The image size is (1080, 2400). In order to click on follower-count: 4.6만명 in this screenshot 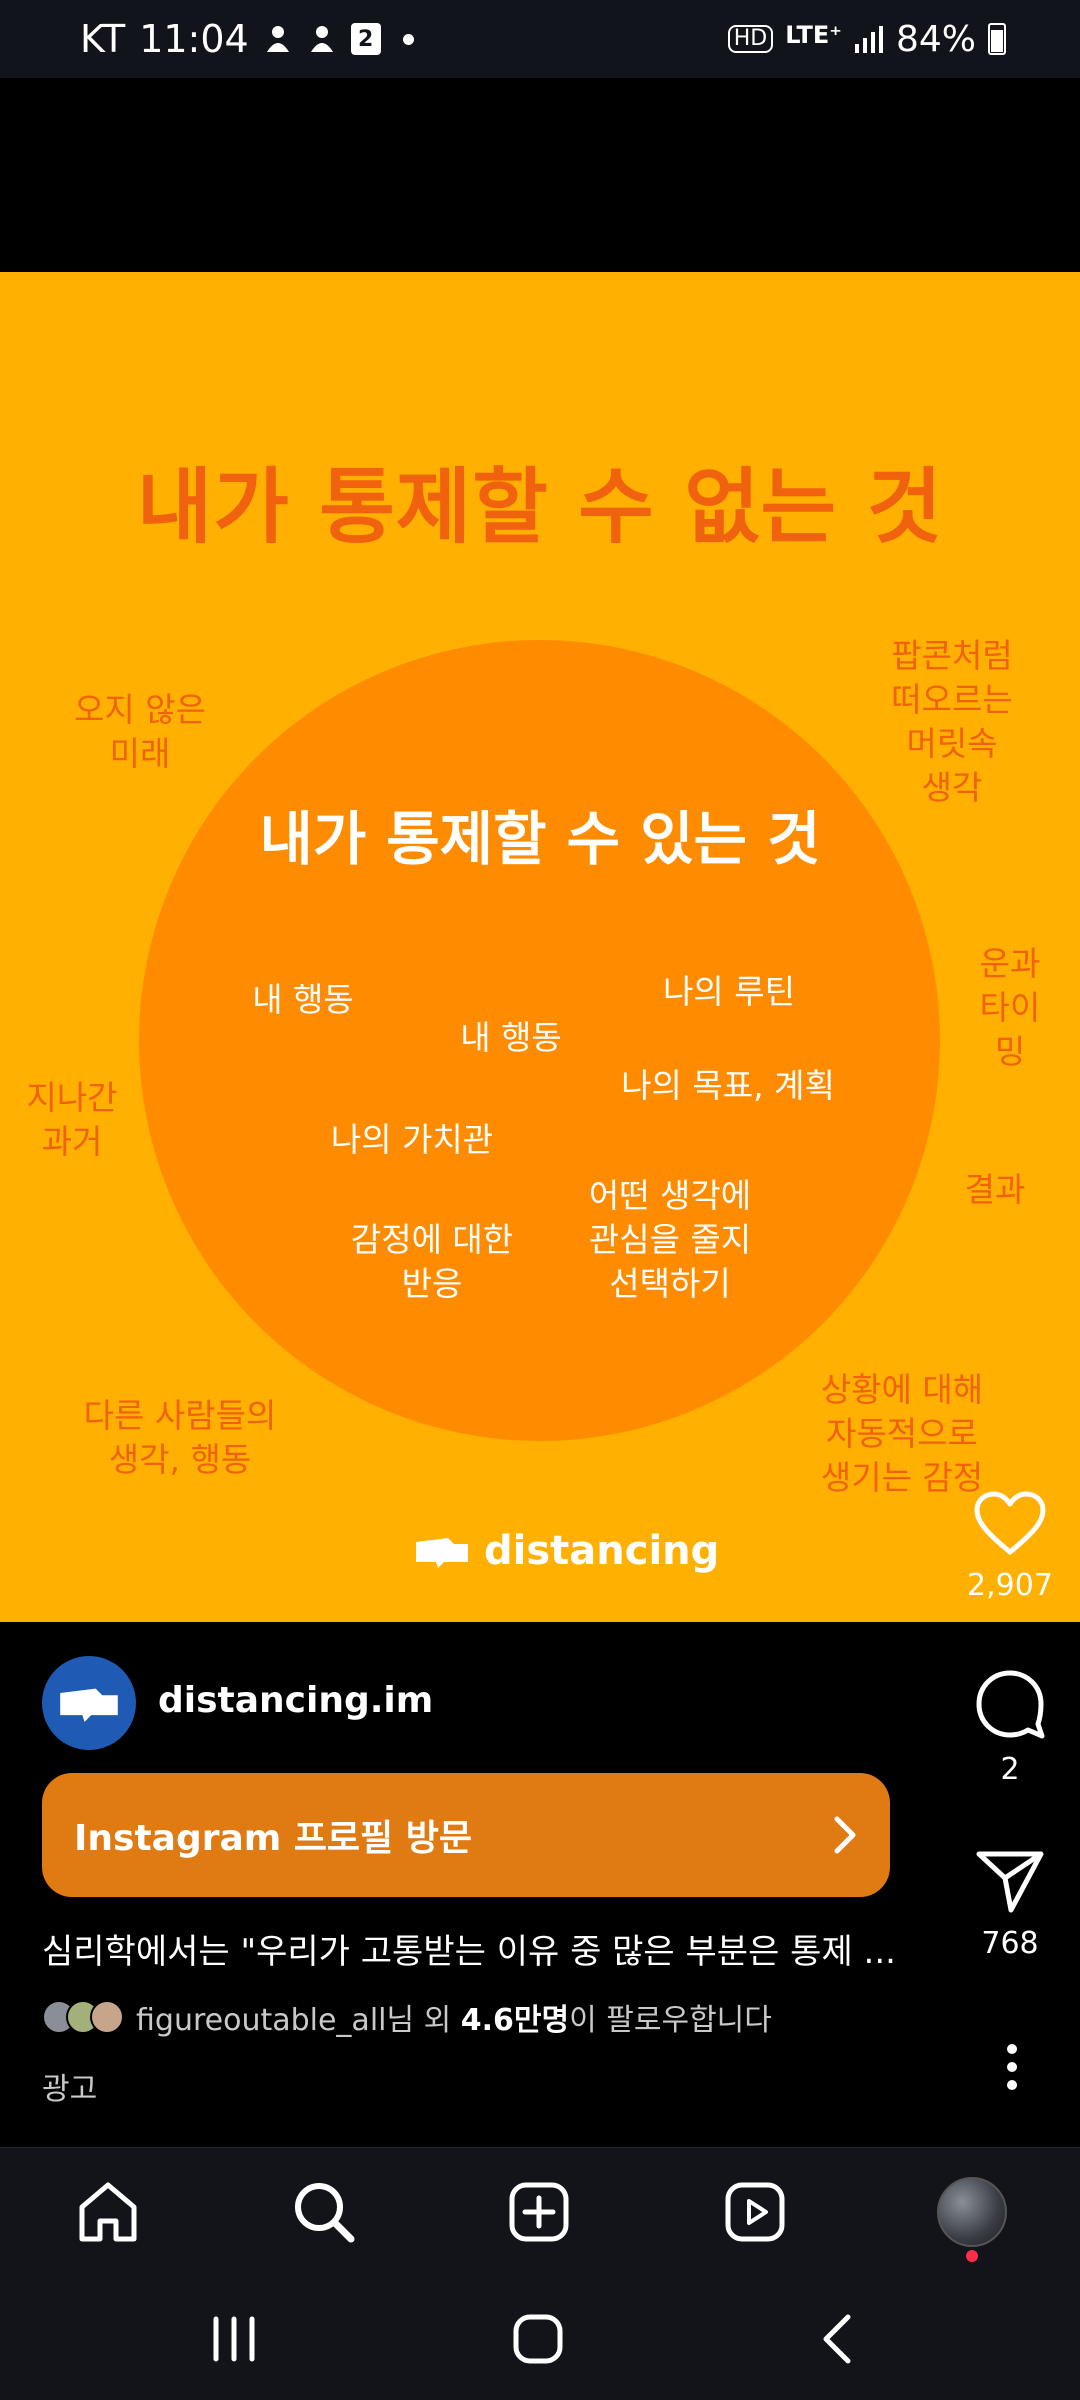, I will do `click(515, 2020)`.